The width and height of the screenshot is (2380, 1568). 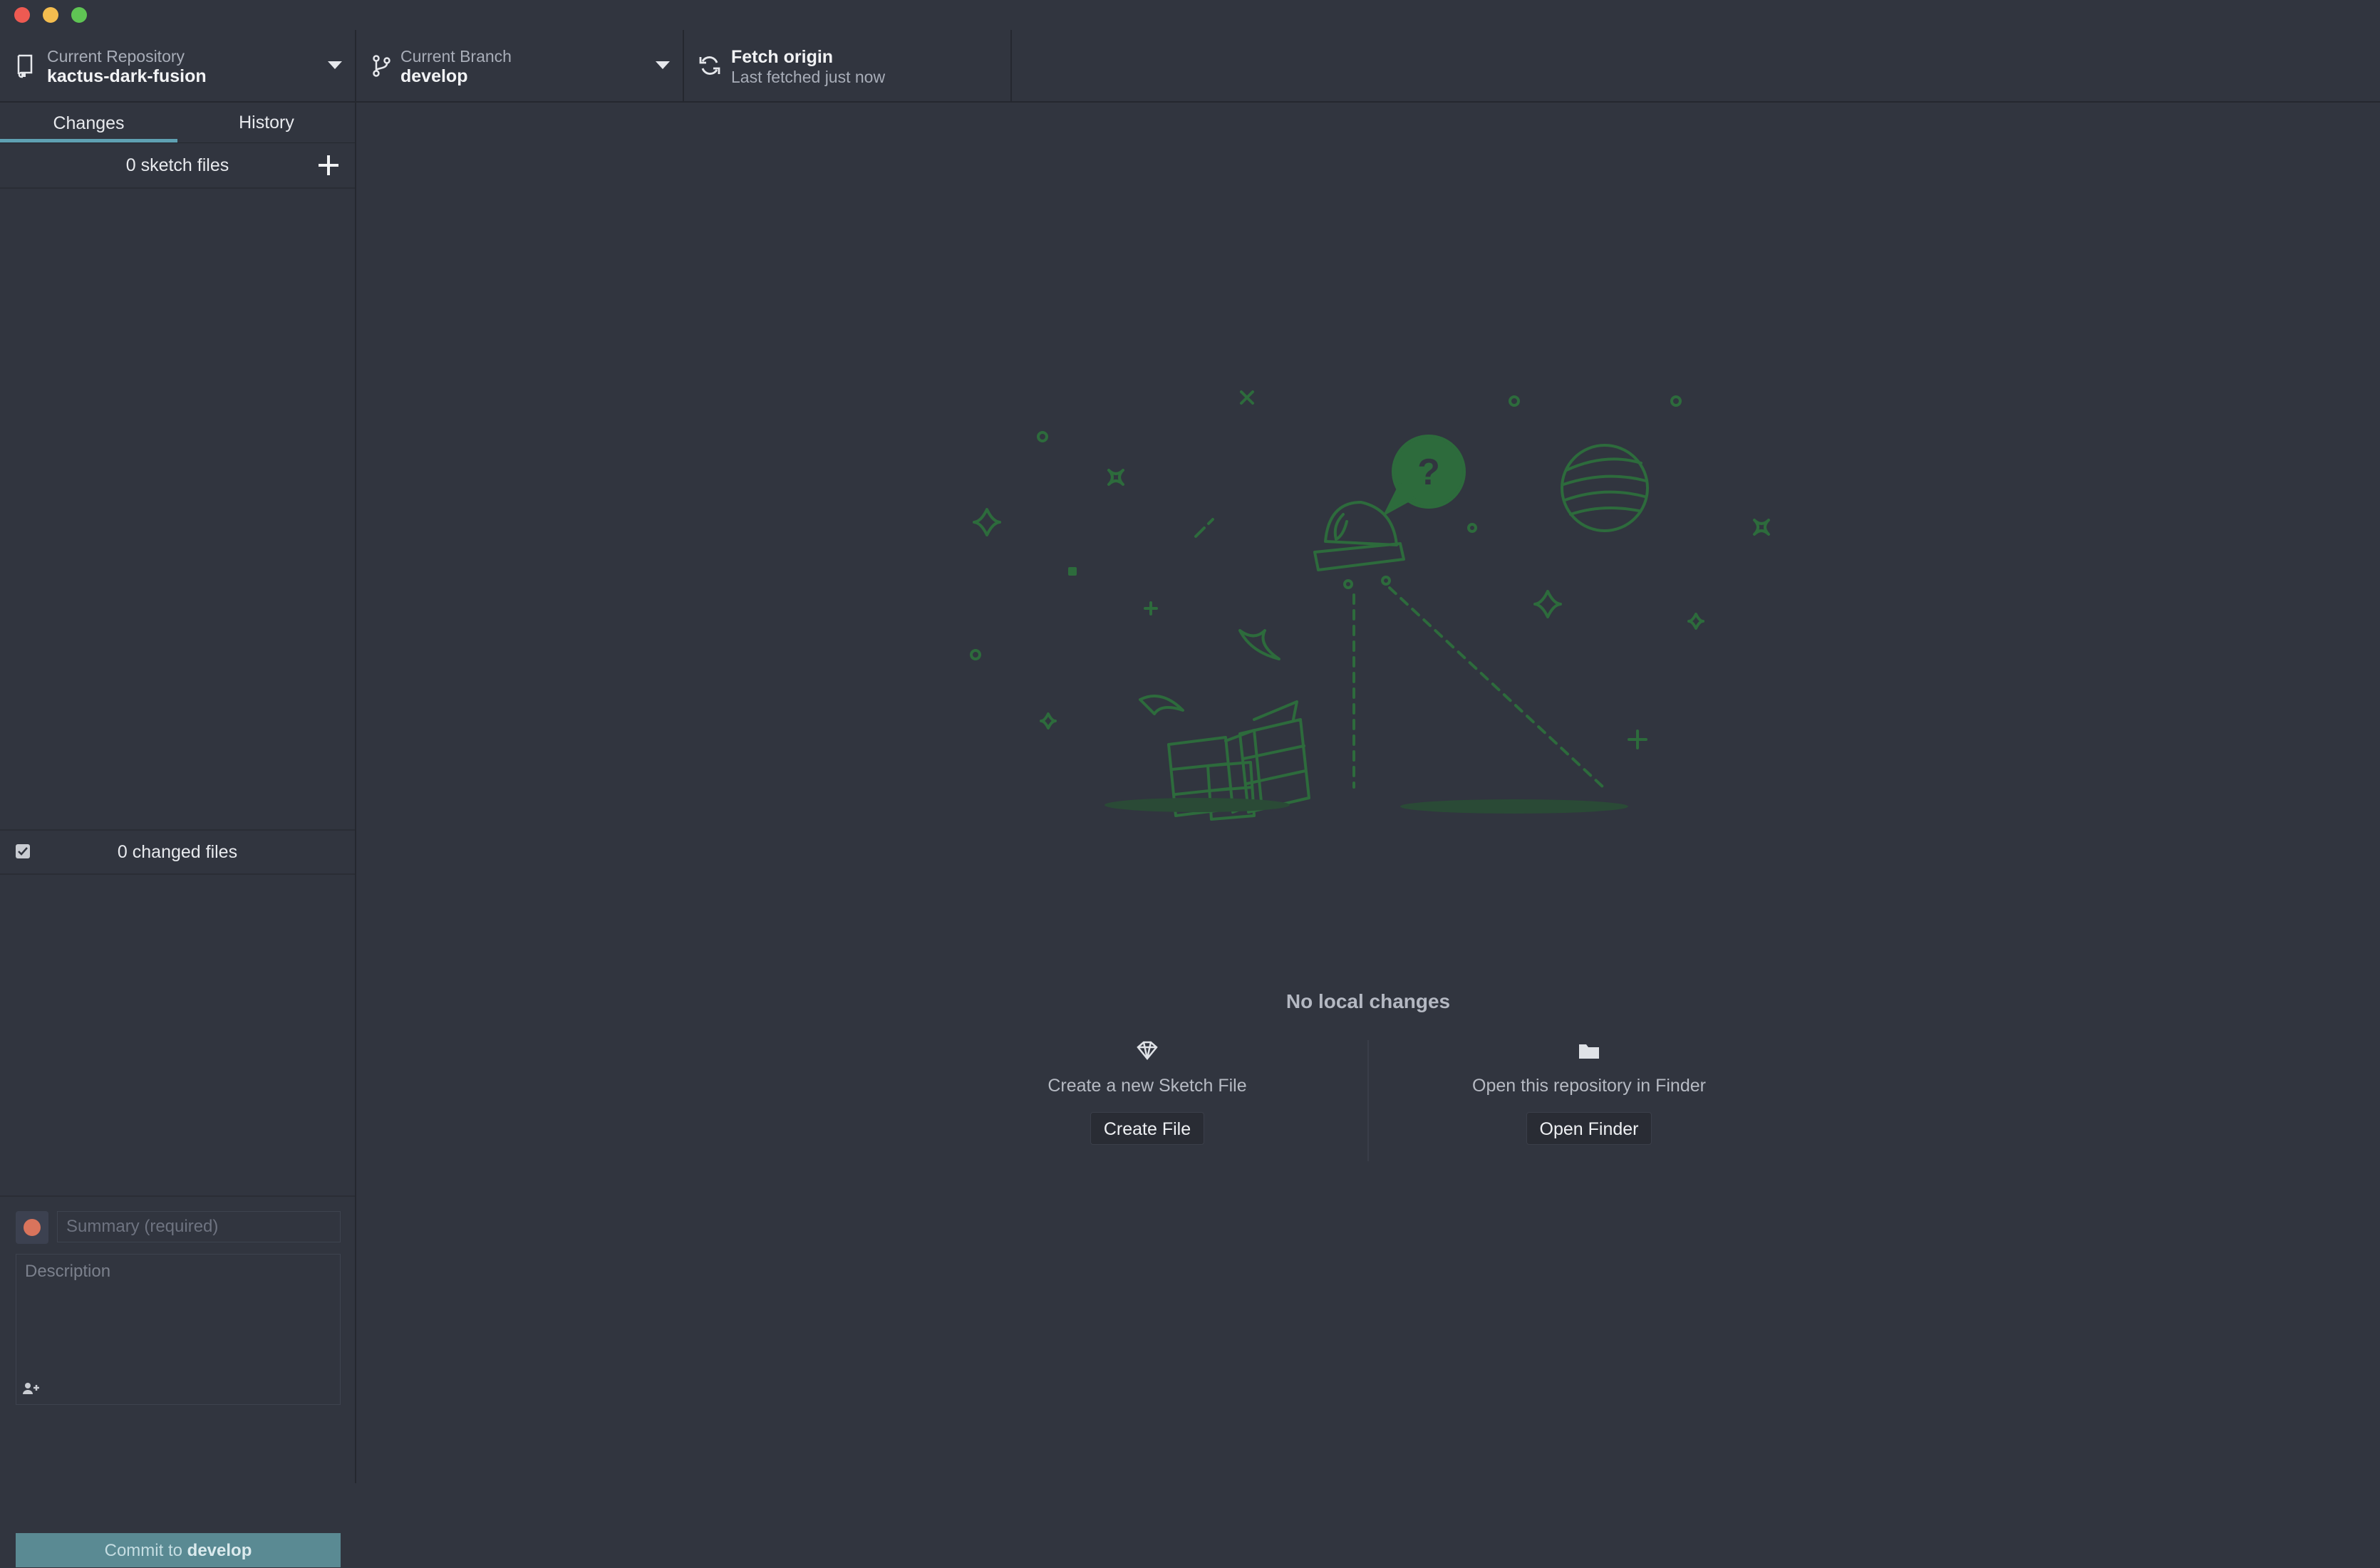 What do you see at coordinates (1368, 1001) in the screenshot?
I see `empty-state-title: No local changes` at bounding box center [1368, 1001].